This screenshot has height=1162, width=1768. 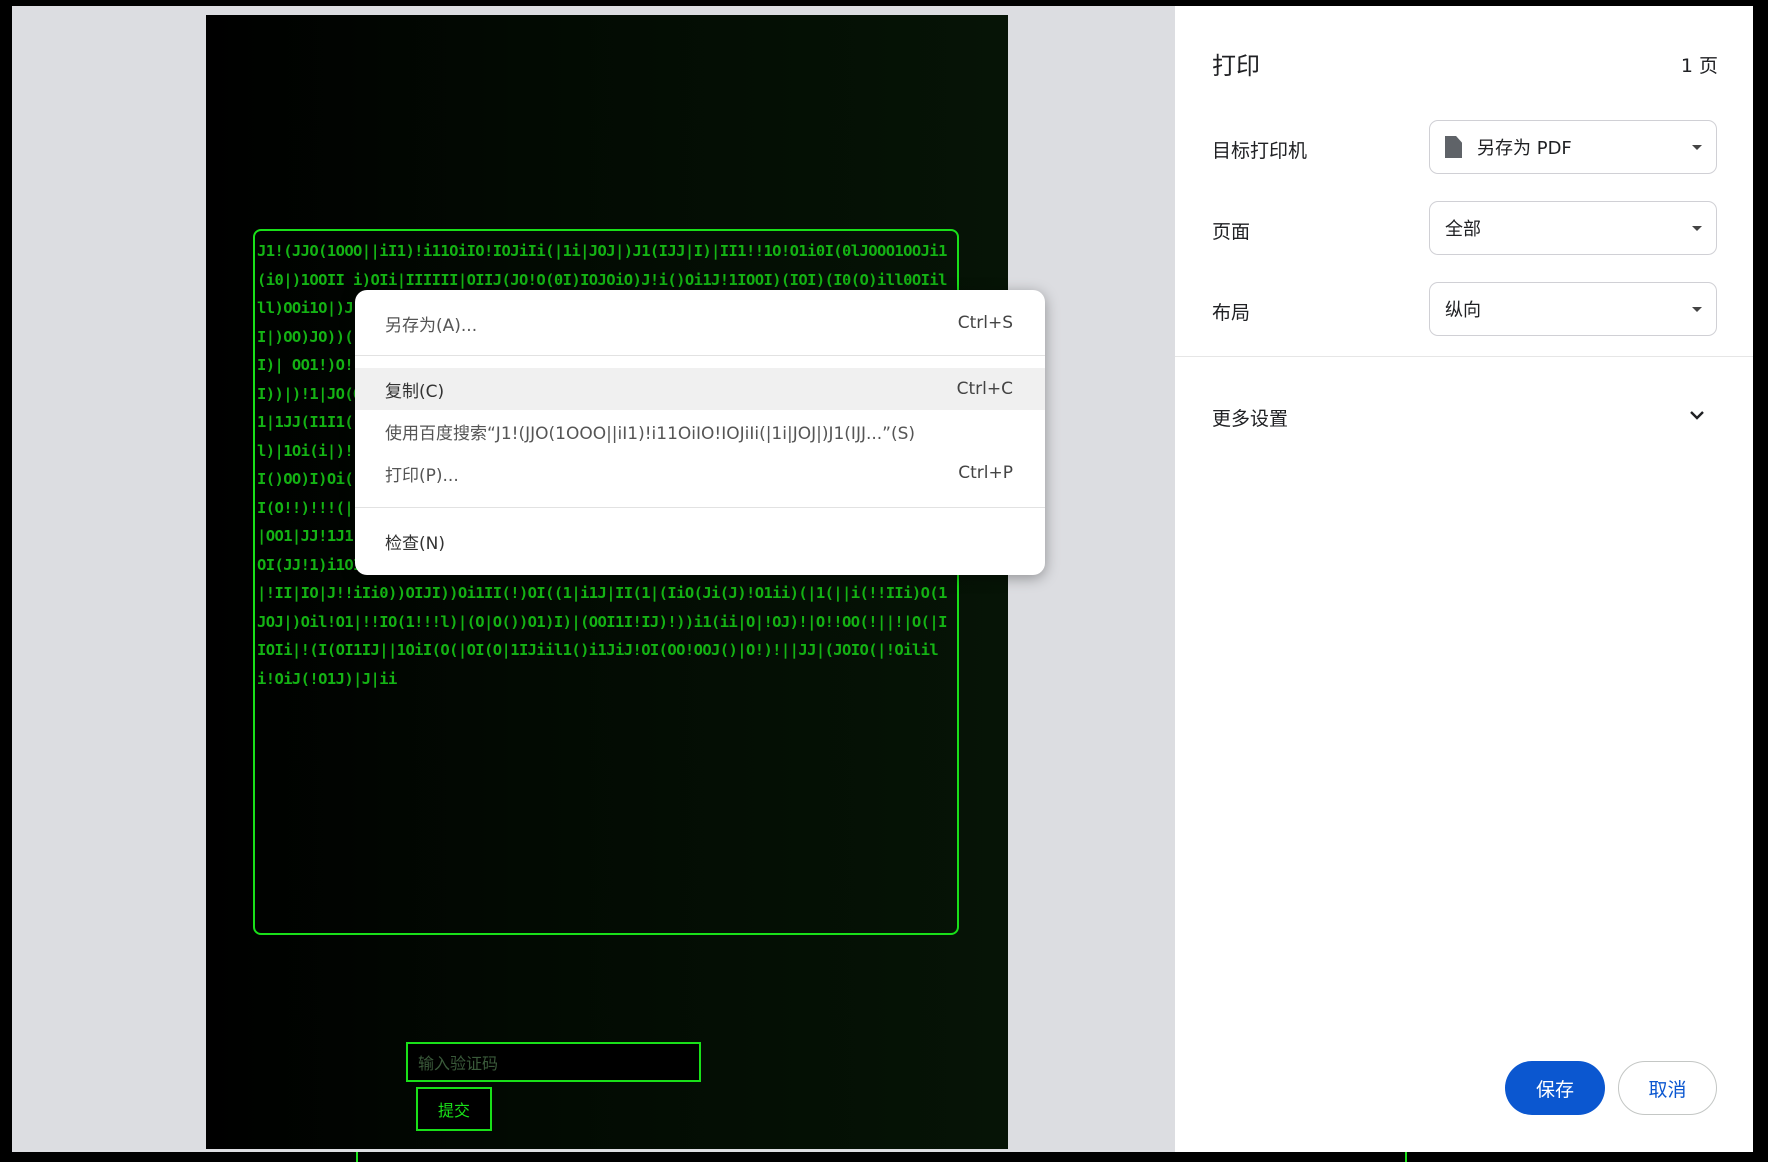 What do you see at coordinates (1464, 356) in the screenshot?
I see `panel-divider` at bounding box center [1464, 356].